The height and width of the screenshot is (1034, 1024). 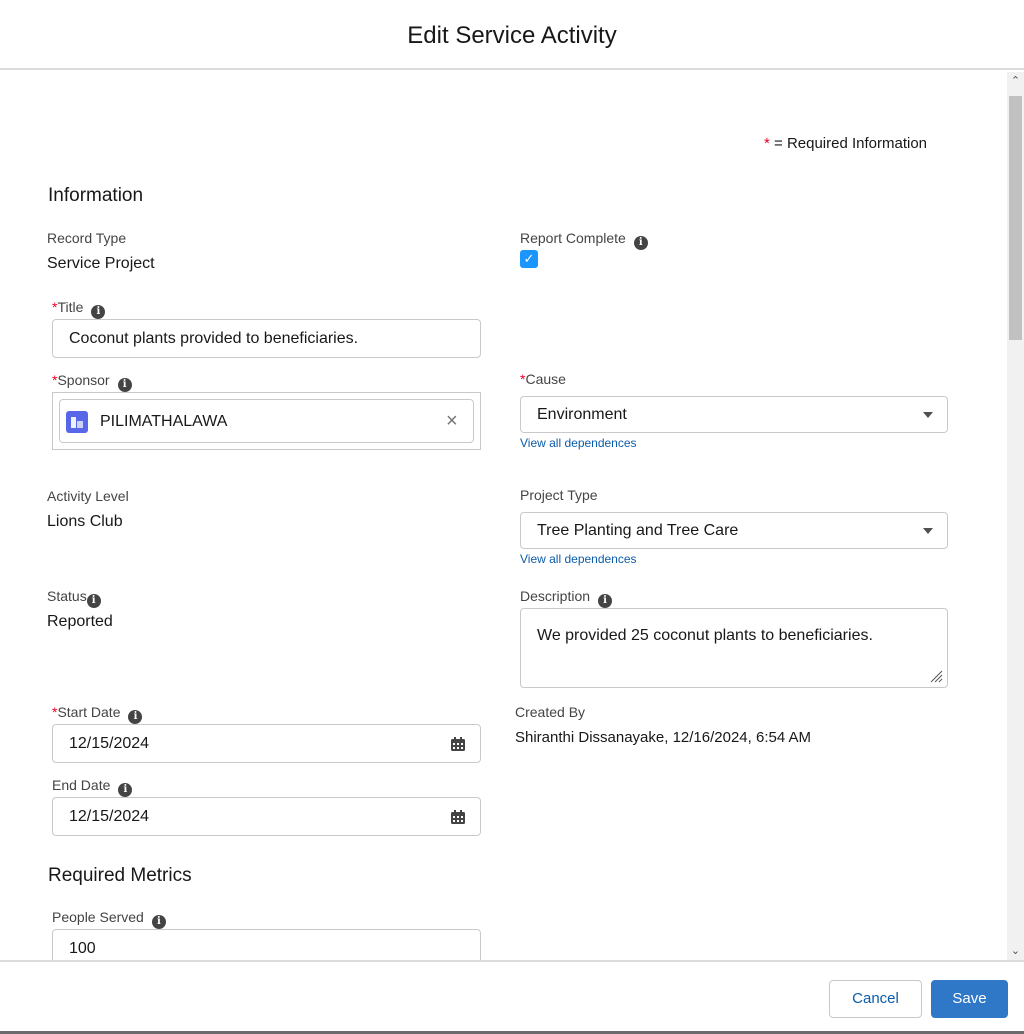 I want to click on sponsor-value: PILIMATHALAWA, so click(x=164, y=421).